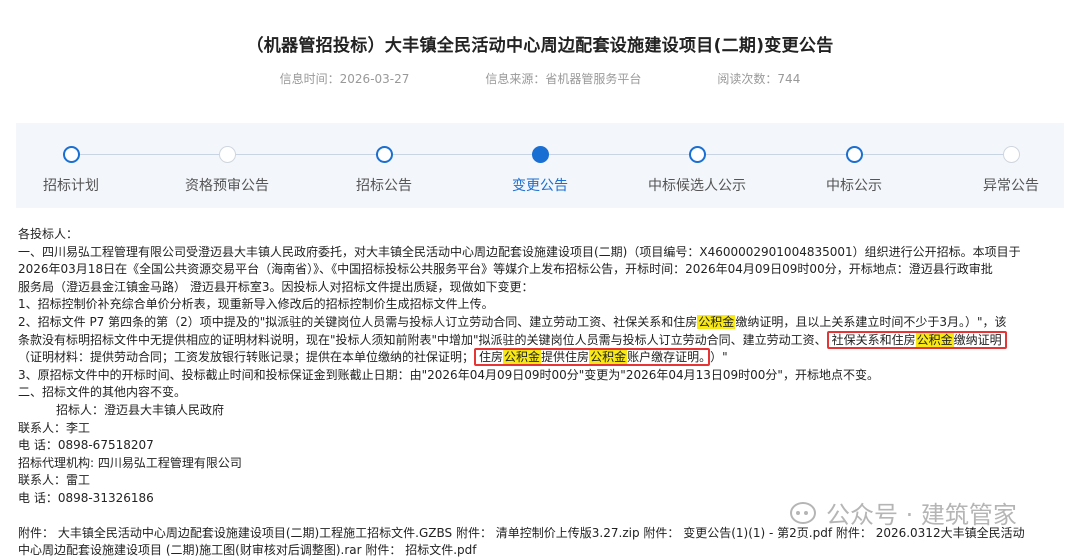  What do you see at coordinates (563, 79) in the screenshot?
I see `info-source: 信息来源：省机器管服务平台` at bounding box center [563, 79].